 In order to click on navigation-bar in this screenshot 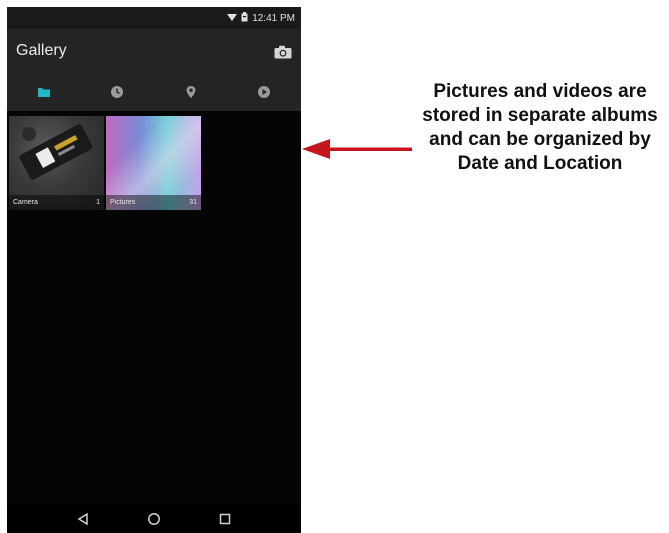, I will do `click(154, 518)`.